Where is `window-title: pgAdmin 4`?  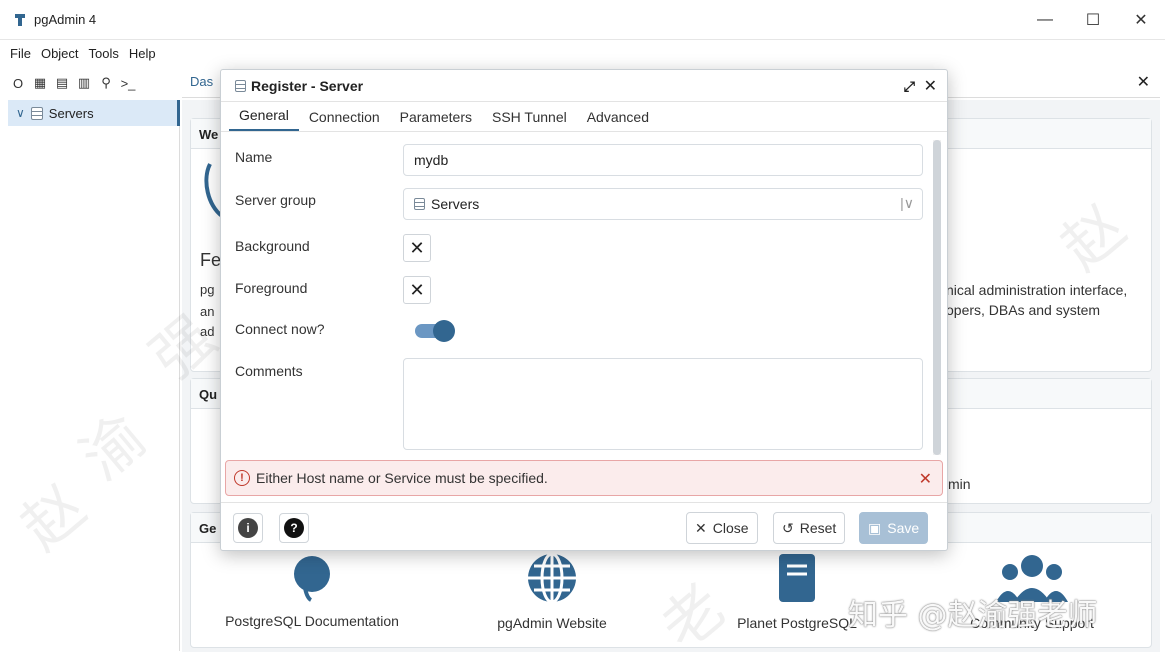 window-title: pgAdmin 4 is located at coordinates (65, 19).